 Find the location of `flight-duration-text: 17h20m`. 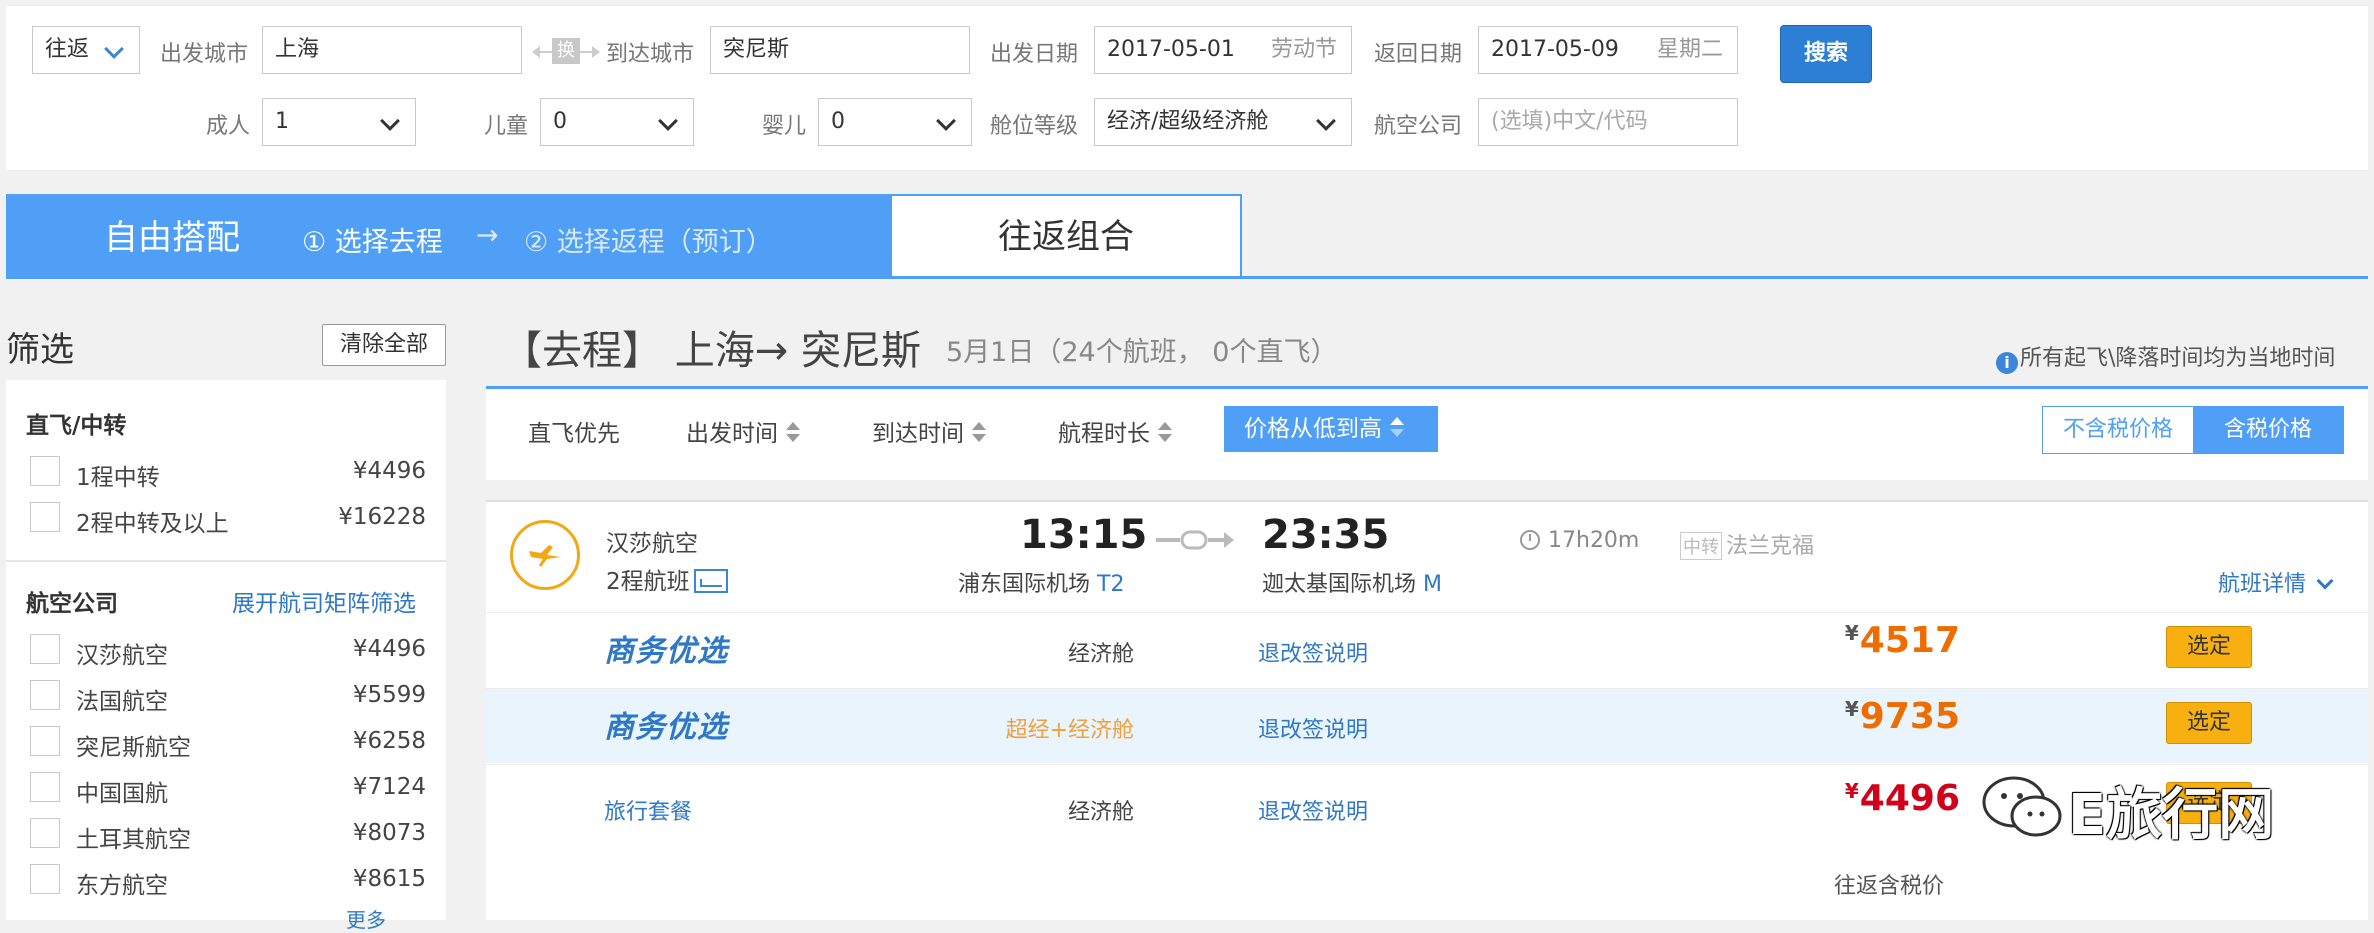

flight-duration-text: 17h20m is located at coordinates (1594, 540).